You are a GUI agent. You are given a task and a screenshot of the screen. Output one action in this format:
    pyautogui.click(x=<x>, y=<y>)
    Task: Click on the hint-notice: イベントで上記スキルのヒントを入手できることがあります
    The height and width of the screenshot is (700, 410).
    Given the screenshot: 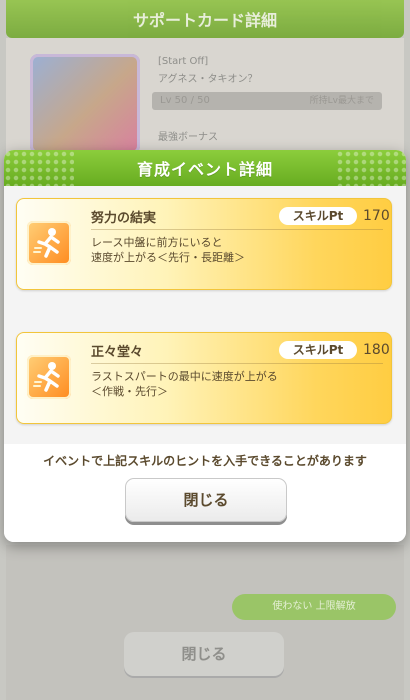 What is the action you would take?
    pyautogui.click(x=205, y=461)
    